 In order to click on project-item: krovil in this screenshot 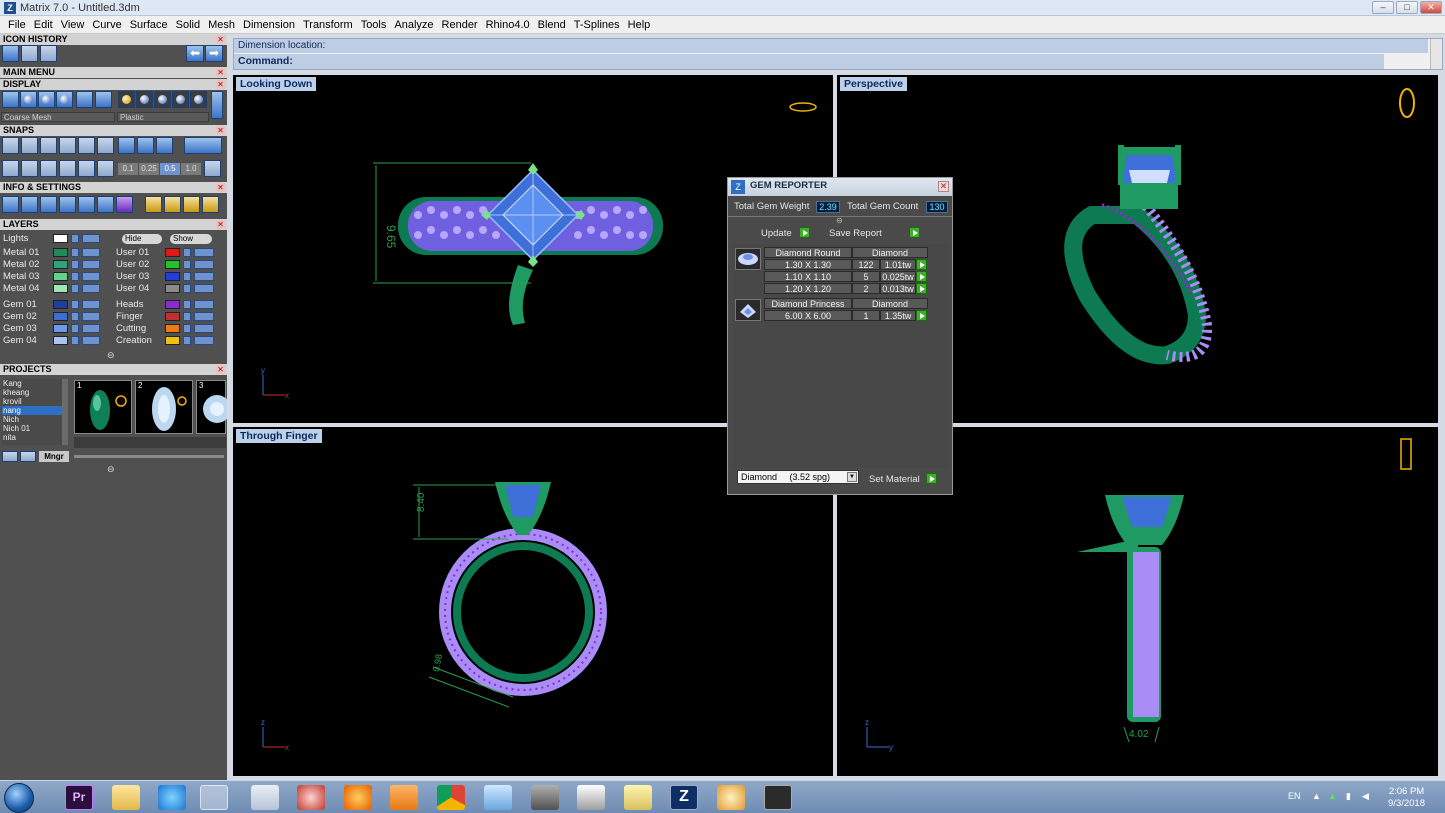, I will do `click(34, 401)`.